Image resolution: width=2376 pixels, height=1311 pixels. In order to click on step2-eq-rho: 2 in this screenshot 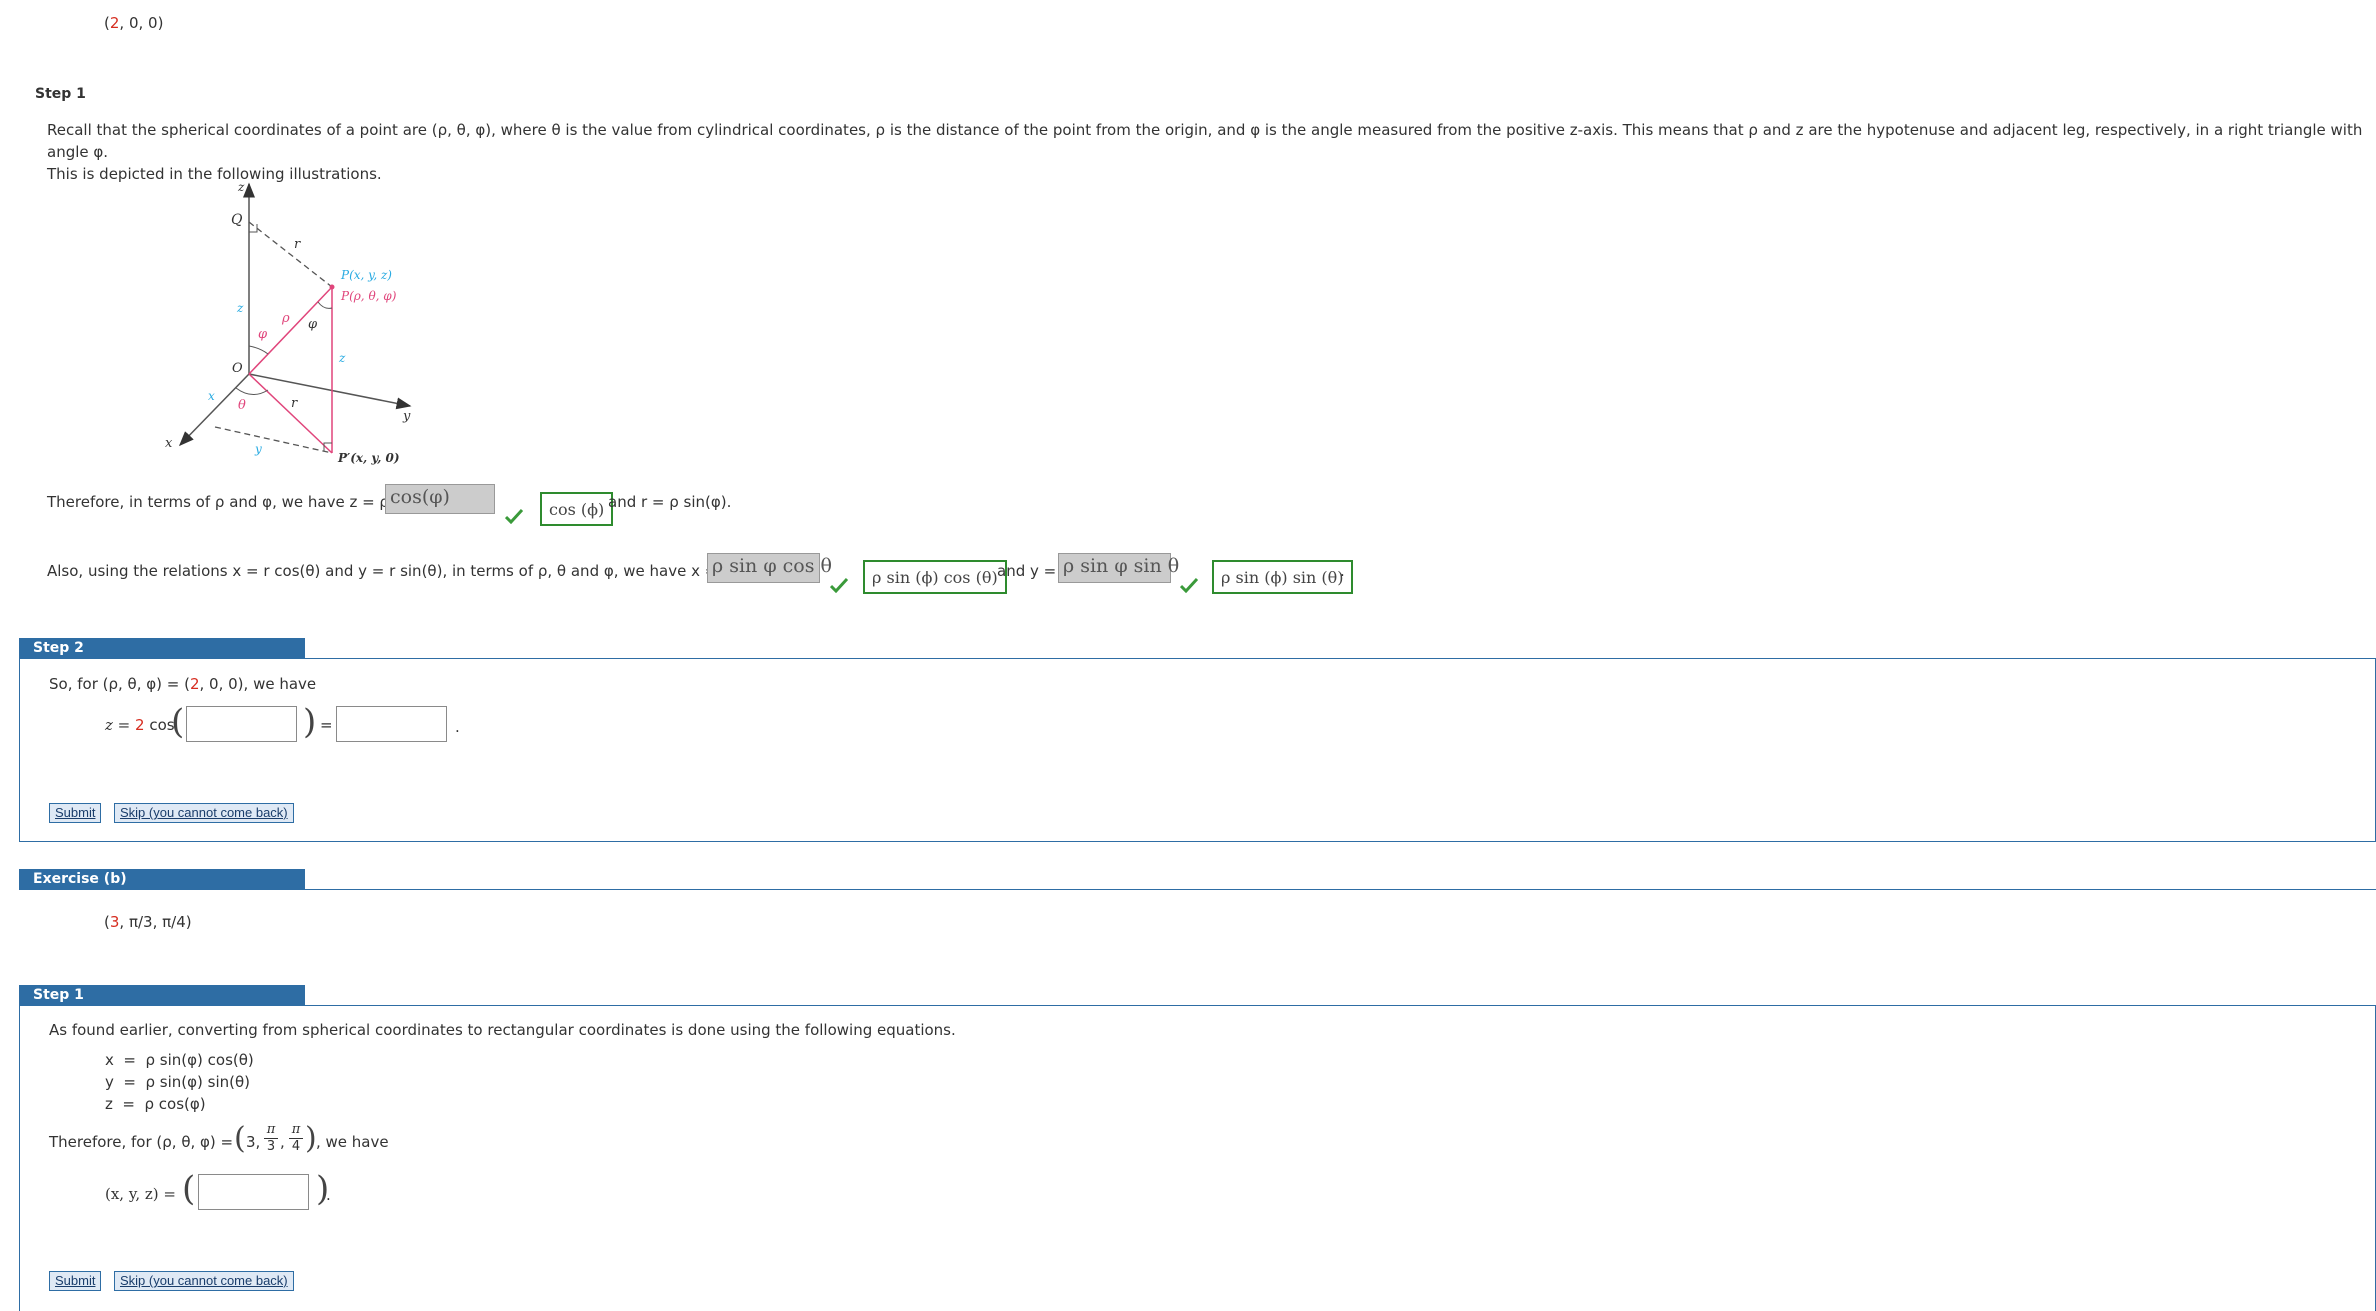, I will do `click(140, 725)`.